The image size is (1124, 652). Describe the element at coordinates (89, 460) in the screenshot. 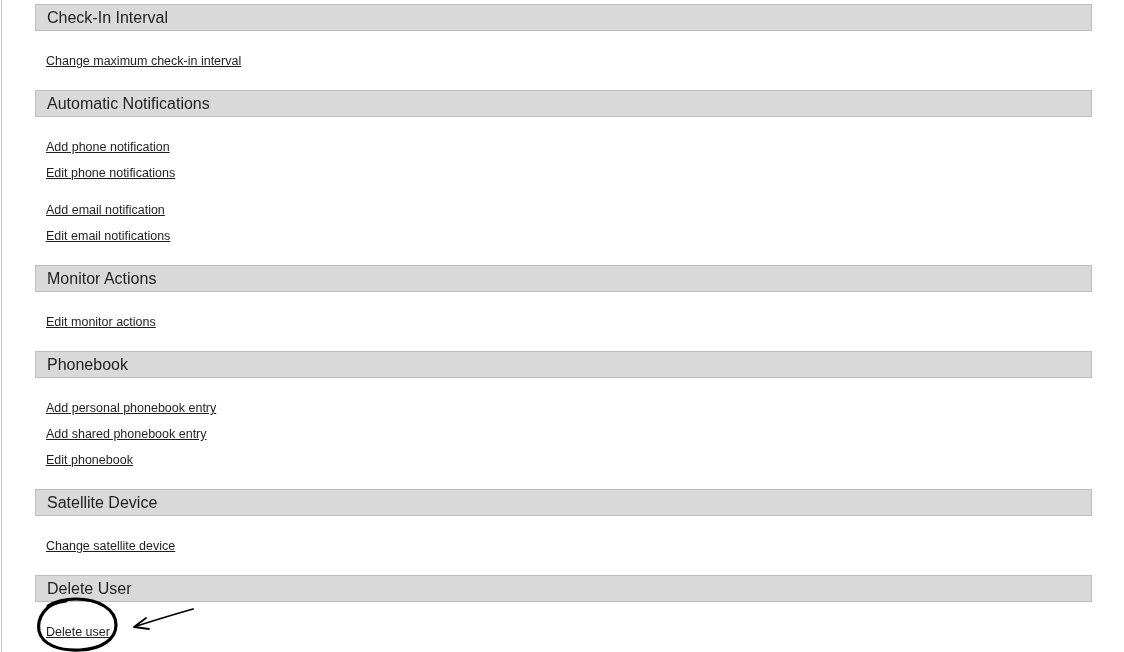

I see `link: Edit phonebook` at that location.